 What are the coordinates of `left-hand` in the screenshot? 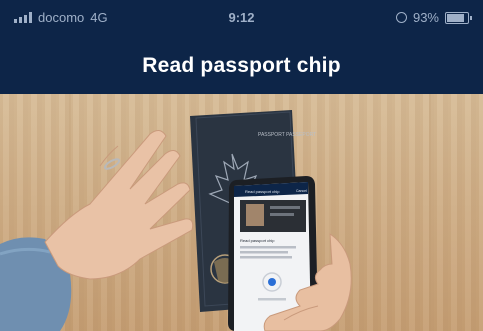 It's located at (119, 205).